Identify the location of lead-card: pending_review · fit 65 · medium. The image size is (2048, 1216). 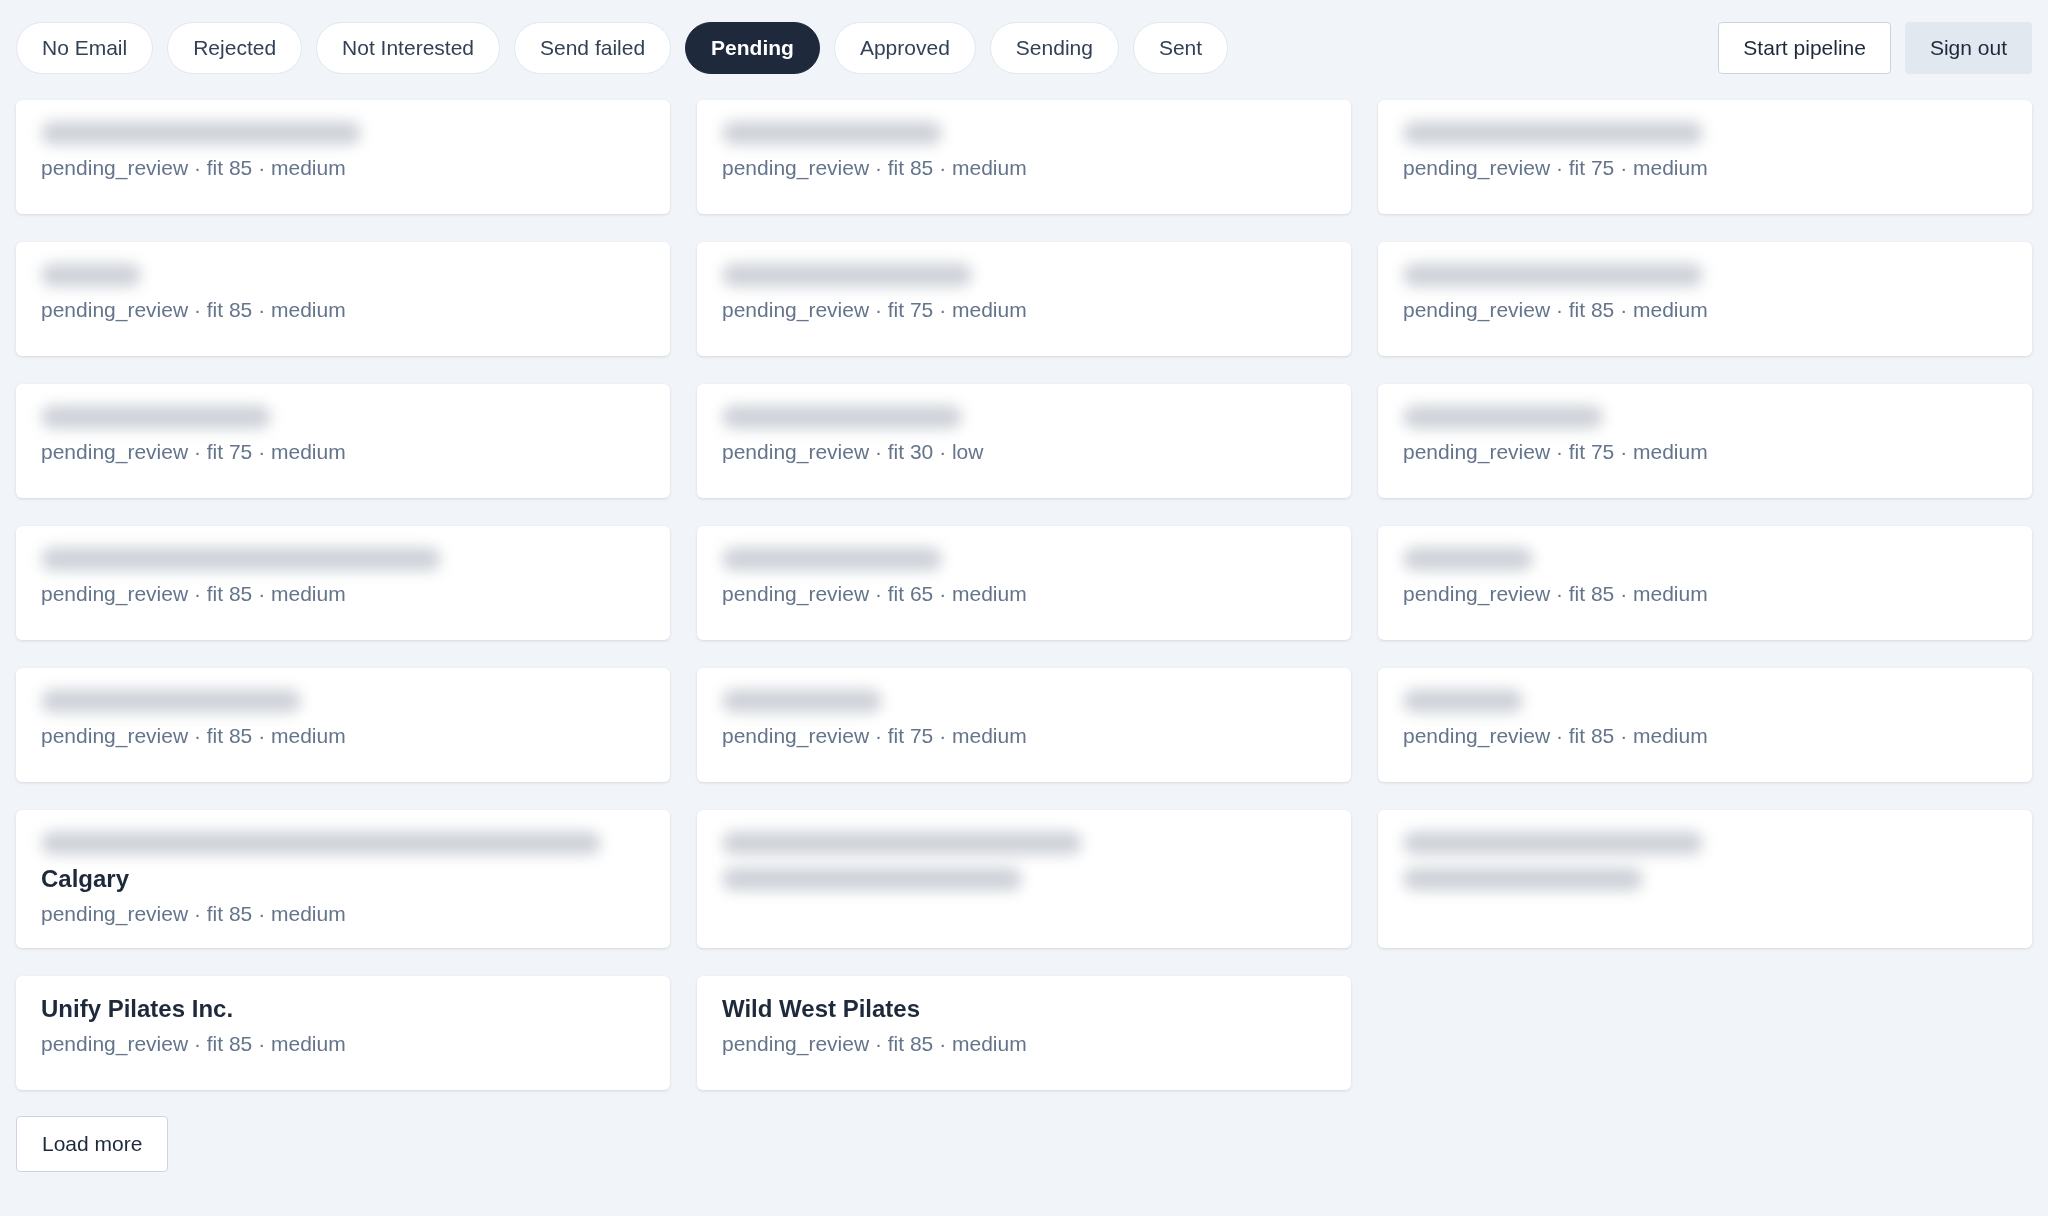
(1024, 583).